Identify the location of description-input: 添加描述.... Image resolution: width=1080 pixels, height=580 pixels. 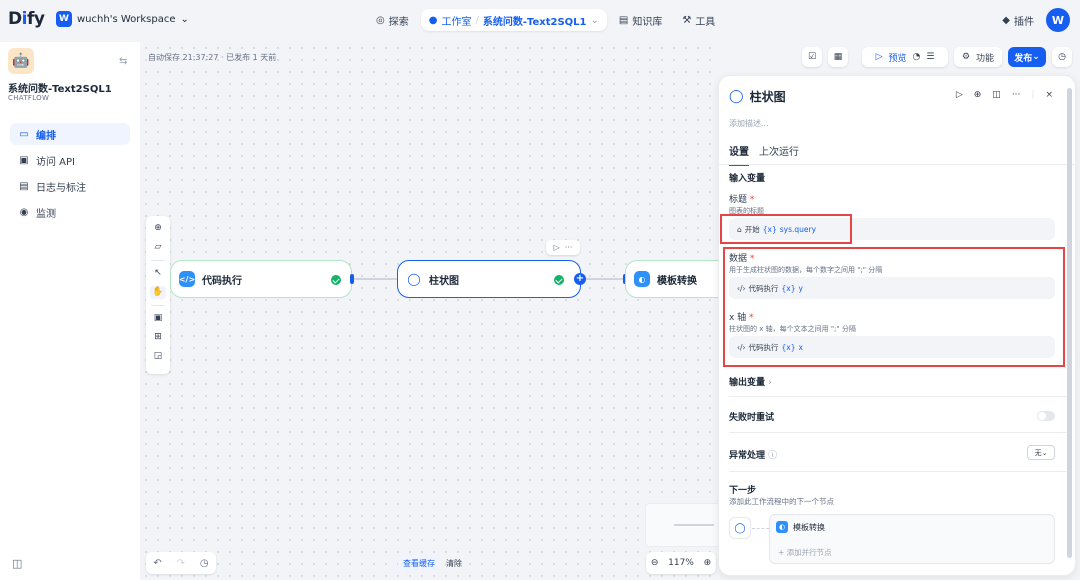
(749, 123).